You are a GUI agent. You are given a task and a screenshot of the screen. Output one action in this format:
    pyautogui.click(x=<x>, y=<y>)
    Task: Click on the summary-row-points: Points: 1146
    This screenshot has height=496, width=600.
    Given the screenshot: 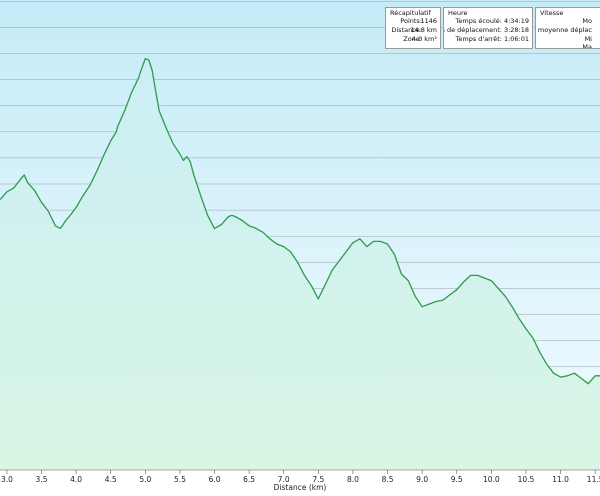 What is the action you would take?
    pyautogui.click(x=413, y=21)
    